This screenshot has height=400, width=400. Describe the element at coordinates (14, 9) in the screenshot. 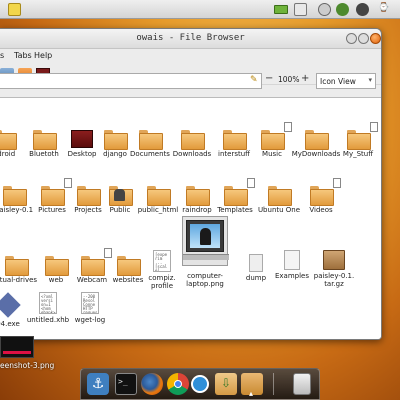

I see `notes-icon` at that location.